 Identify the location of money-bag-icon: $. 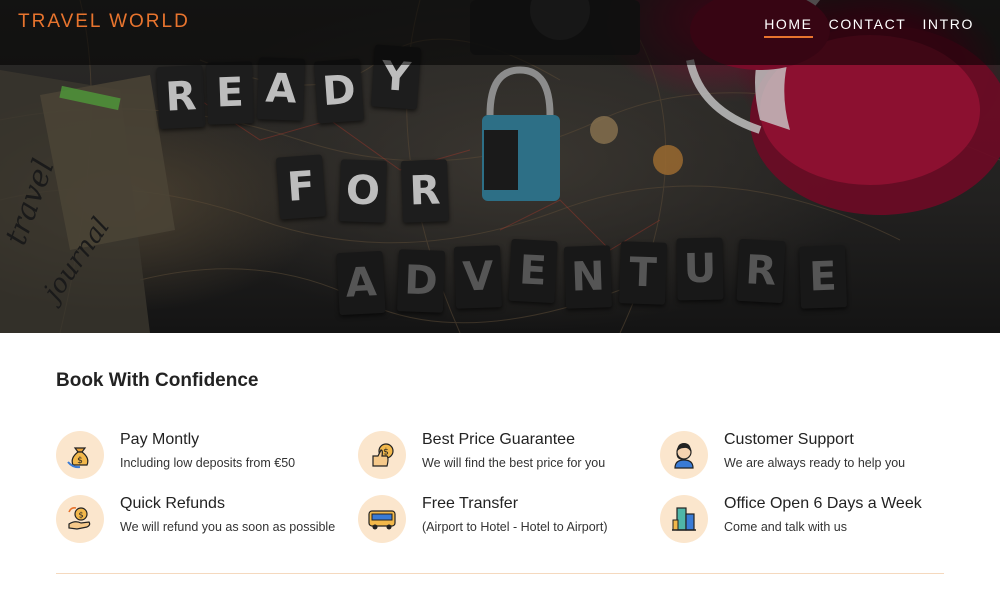
(80, 455).